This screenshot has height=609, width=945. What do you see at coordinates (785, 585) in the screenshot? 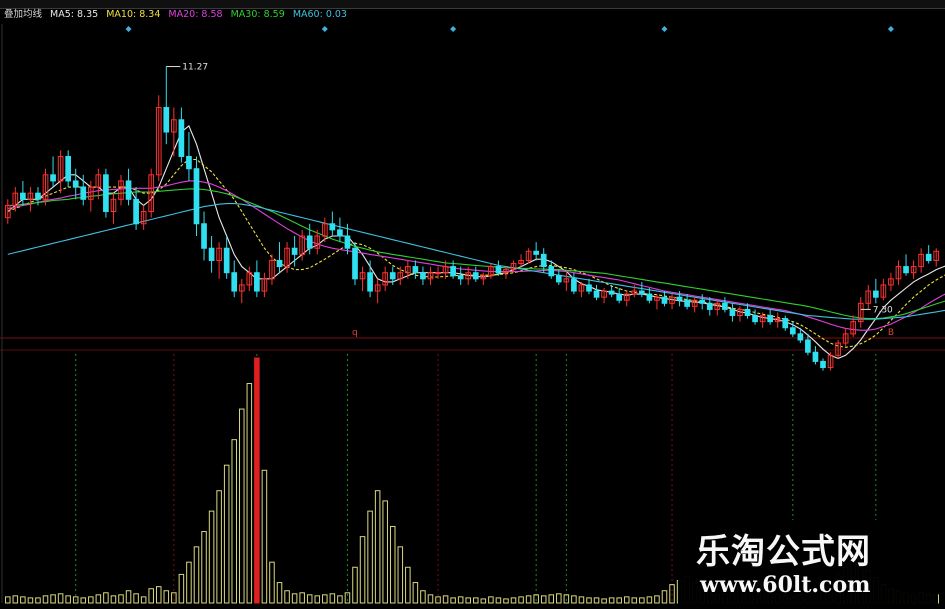
I see `watermark-url: www.60lt.com` at bounding box center [785, 585].